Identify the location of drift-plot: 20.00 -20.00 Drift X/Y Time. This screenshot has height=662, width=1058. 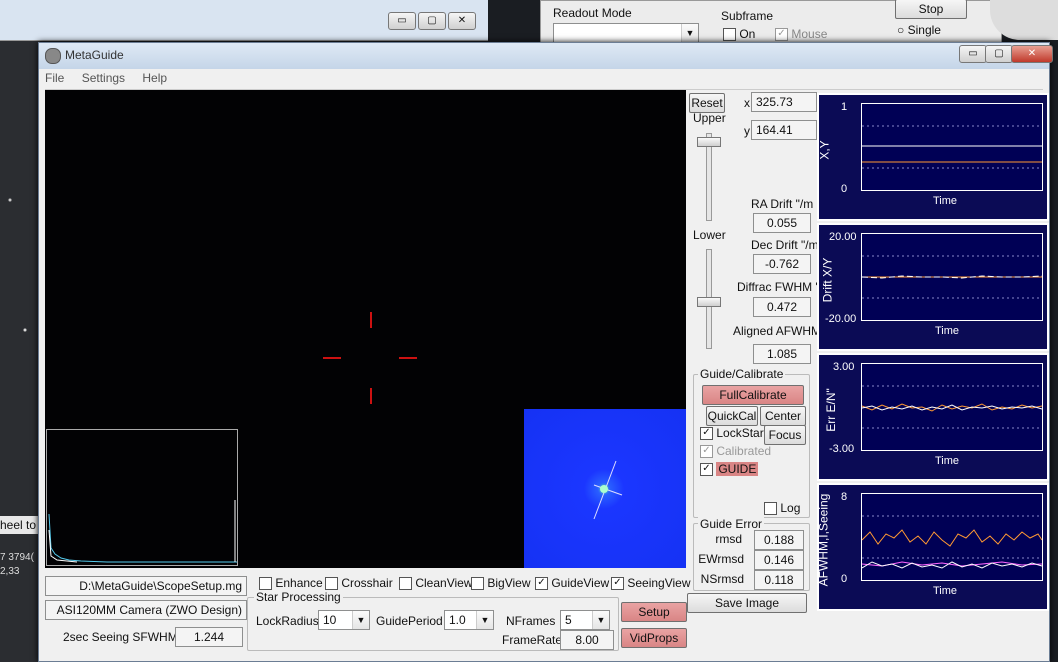
(933, 287).